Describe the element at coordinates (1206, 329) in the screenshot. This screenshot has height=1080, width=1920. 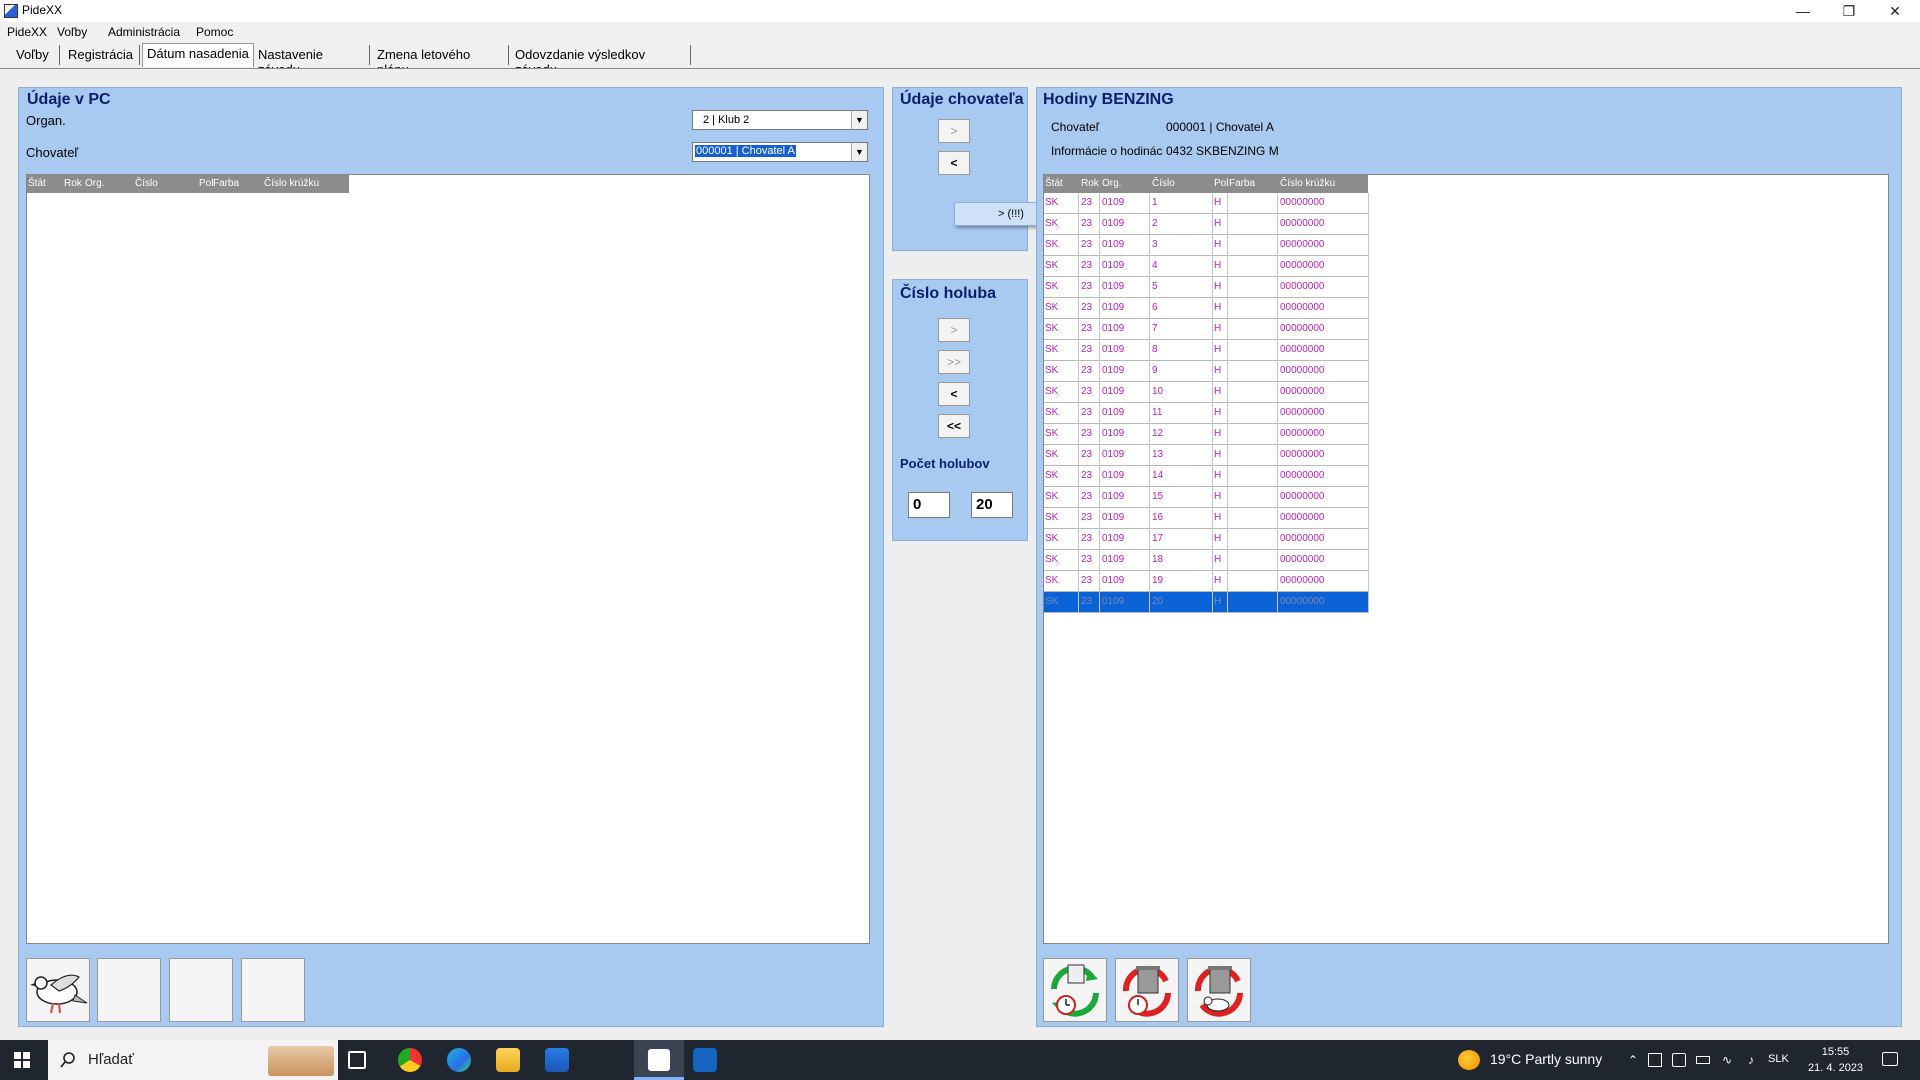
I see `table-row: SK 23 0109 7 H 00000000` at that location.